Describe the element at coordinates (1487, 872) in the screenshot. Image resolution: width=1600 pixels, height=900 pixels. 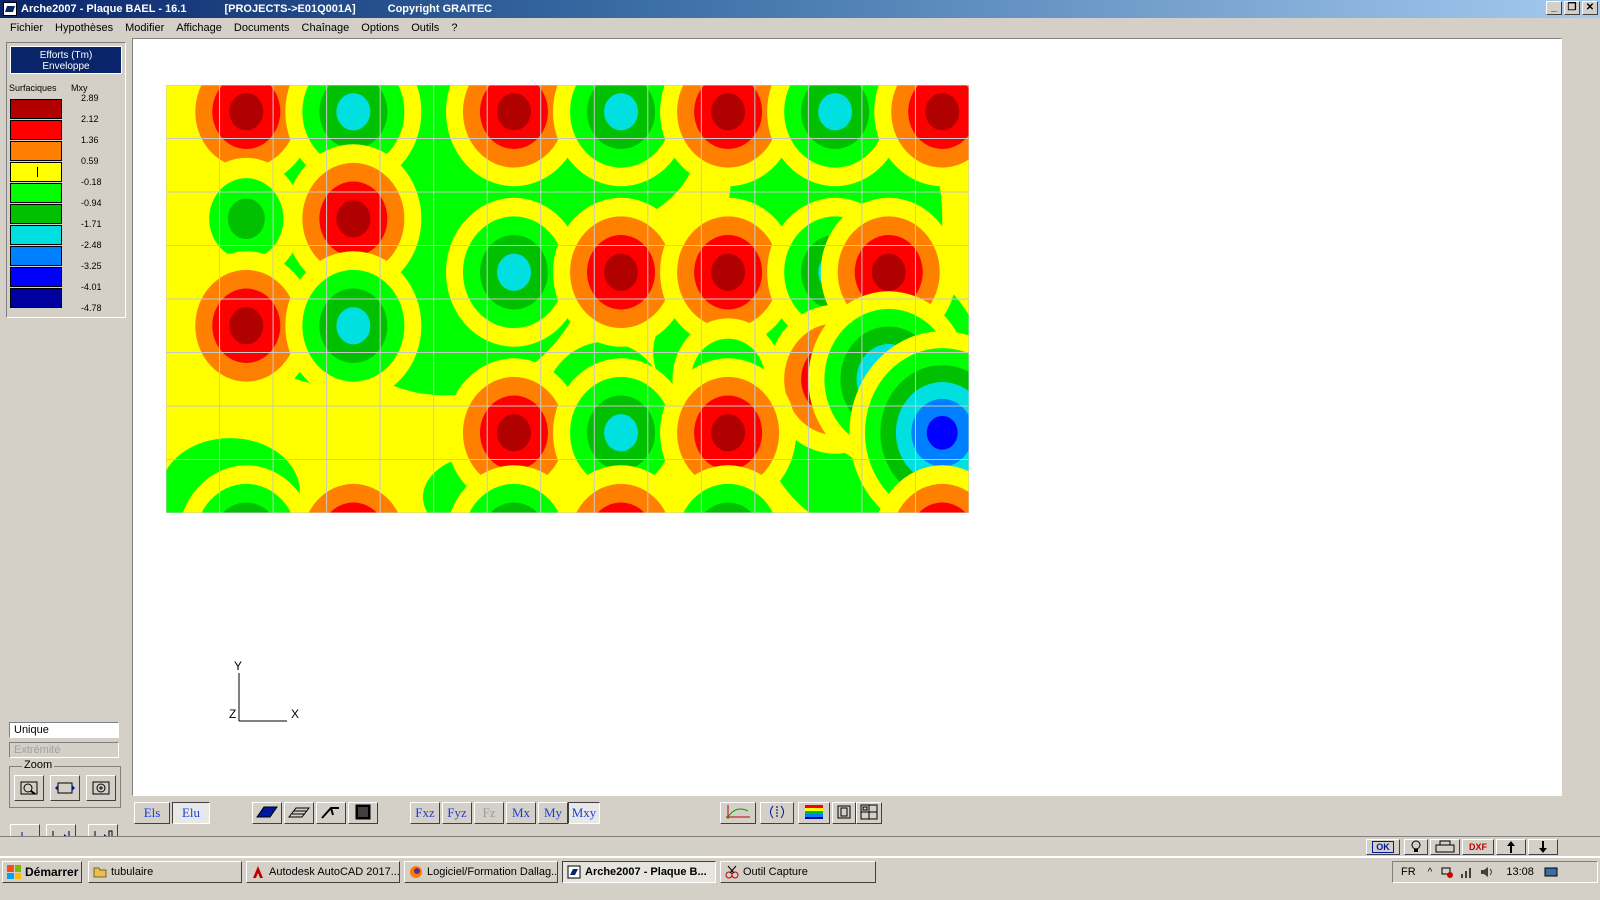
I see `volume-icon` at that location.